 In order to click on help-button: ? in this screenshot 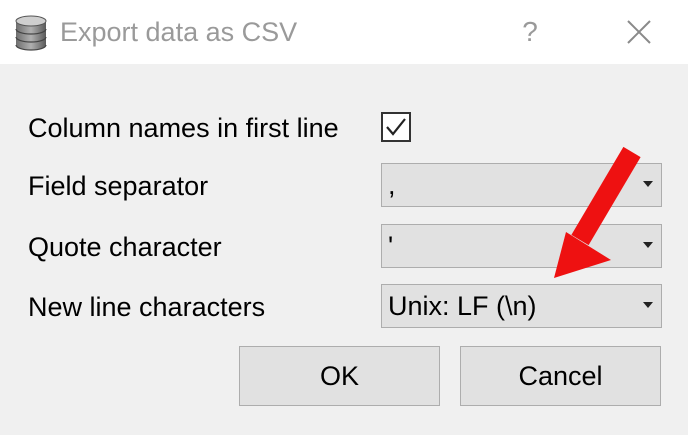, I will do `click(530, 32)`.